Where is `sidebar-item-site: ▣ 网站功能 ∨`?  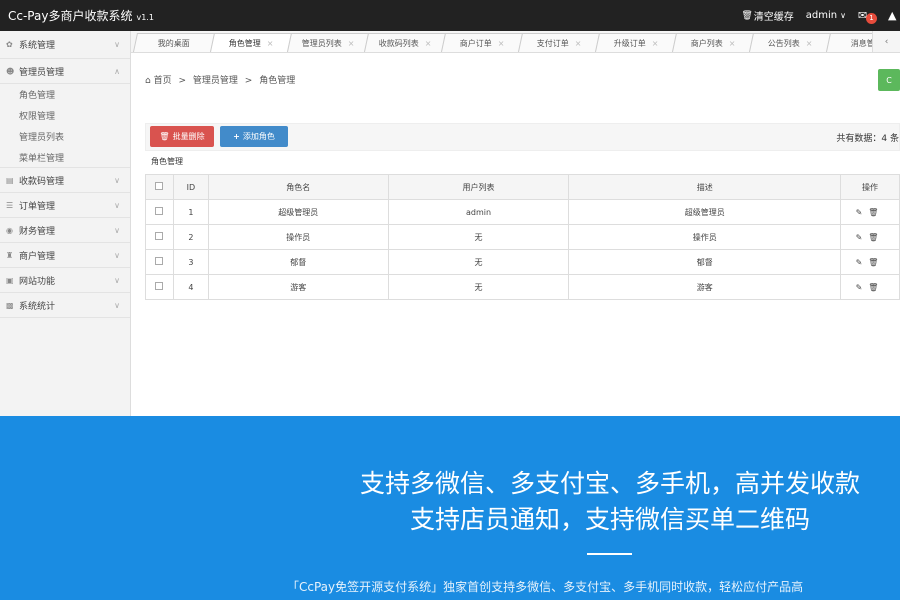
sidebar-item-site: ▣ 网站功能 ∨ is located at coordinates (65, 280).